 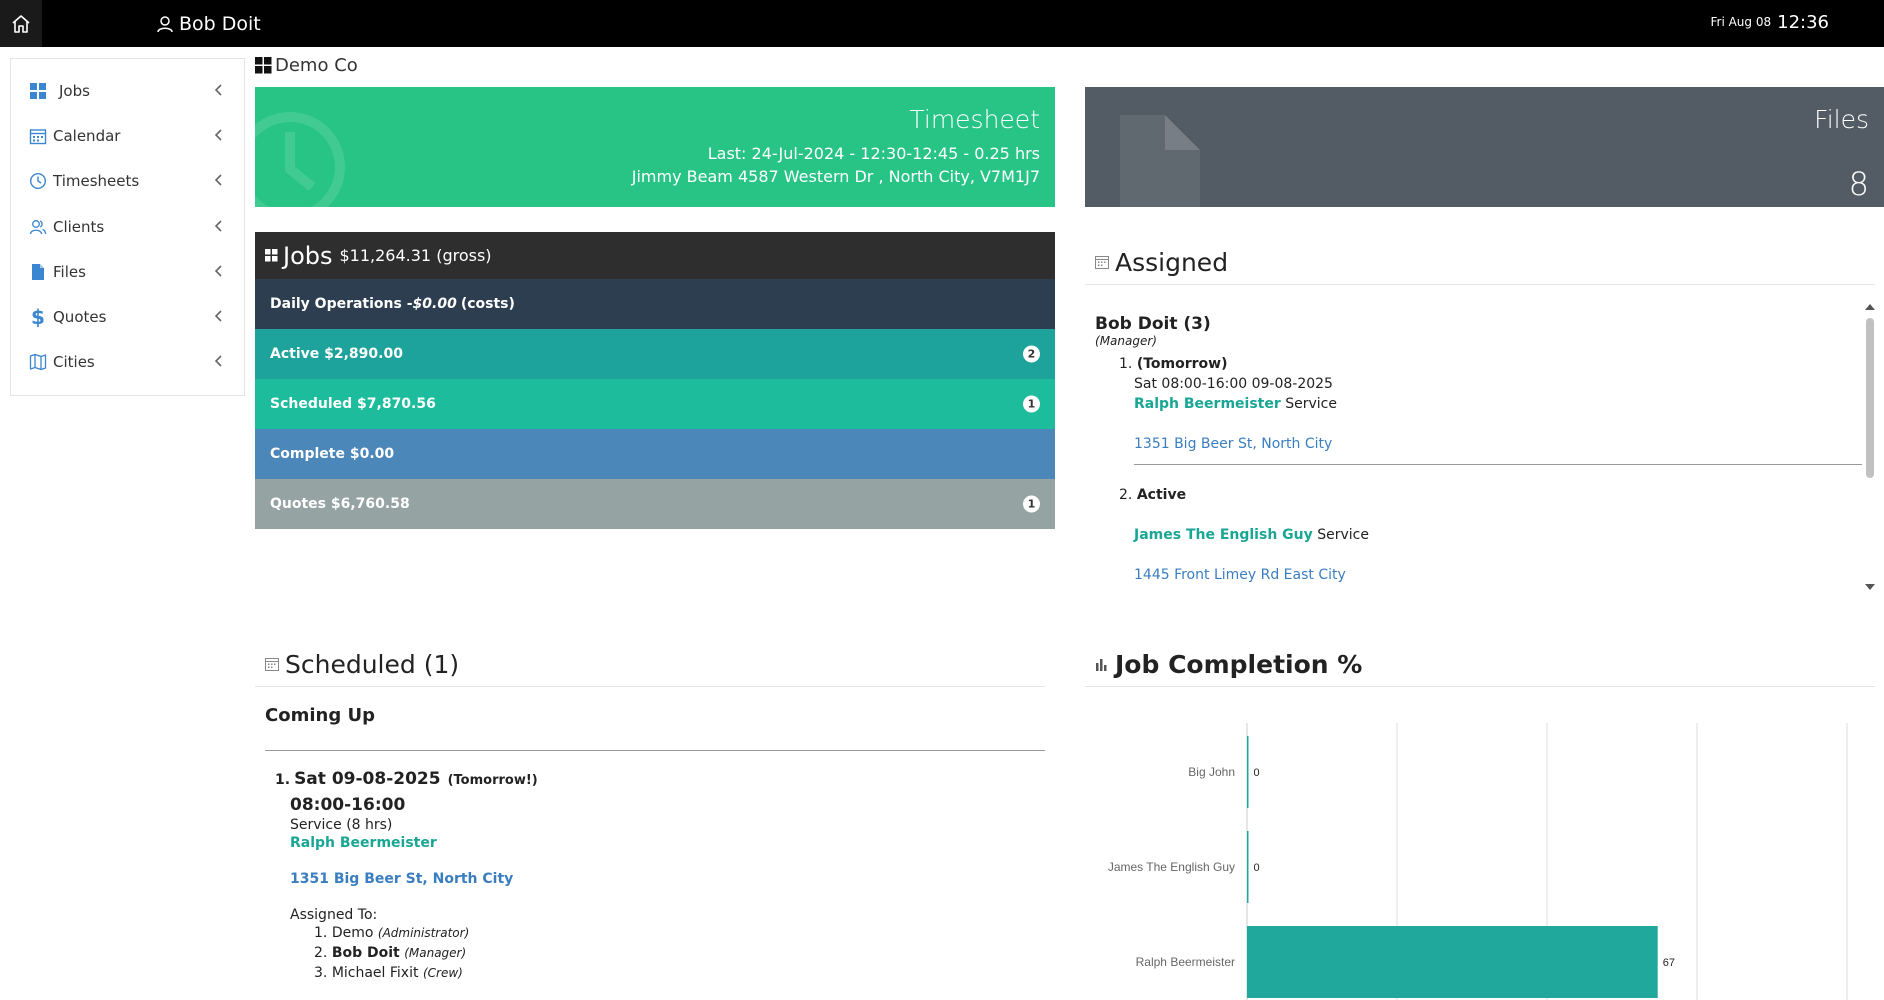 What do you see at coordinates (679, 953) in the screenshot?
I see `assignee-item: 2. Bob Doit (Manager)` at bounding box center [679, 953].